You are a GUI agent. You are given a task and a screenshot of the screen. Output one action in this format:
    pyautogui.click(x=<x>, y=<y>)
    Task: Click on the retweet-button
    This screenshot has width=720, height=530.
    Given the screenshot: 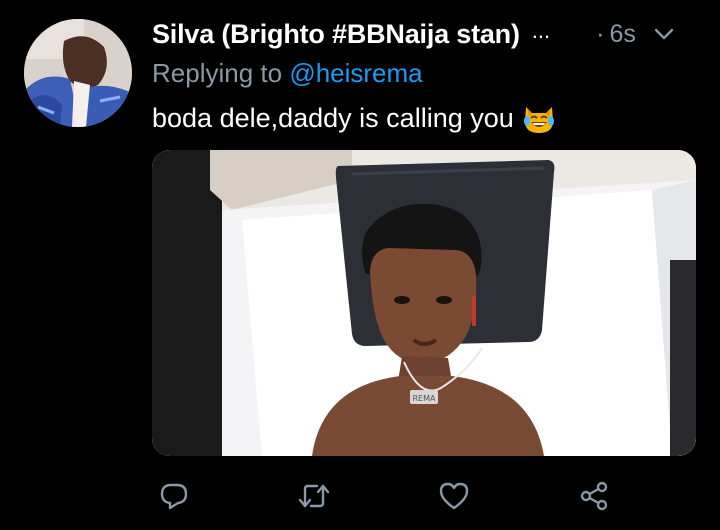 What is the action you would take?
    pyautogui.click(x=314, y=496)
    